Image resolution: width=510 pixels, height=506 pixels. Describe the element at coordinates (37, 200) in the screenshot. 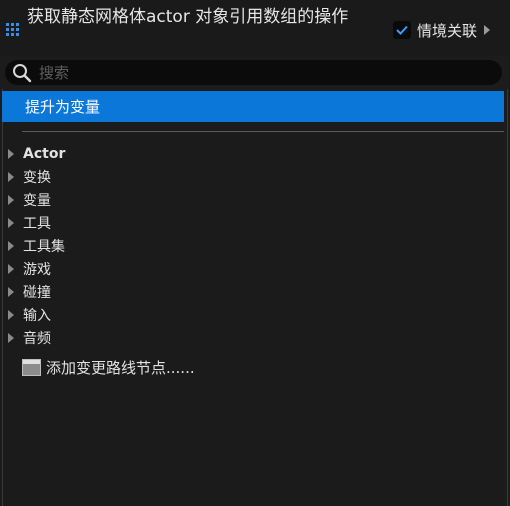

I see `category-label: 变量` at that location.